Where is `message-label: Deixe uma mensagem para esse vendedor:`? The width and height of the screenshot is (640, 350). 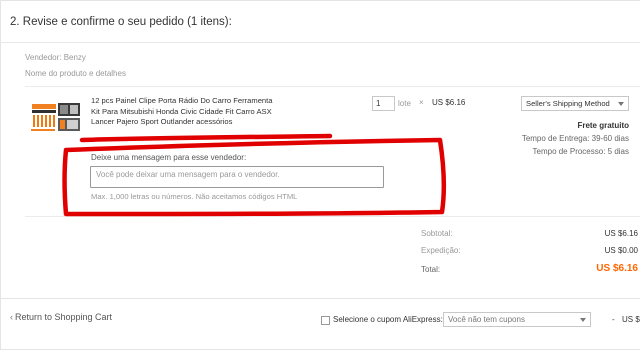 message-label: Deixe uma mensagem para esse vendedor: is located at coordinates (169, 157).